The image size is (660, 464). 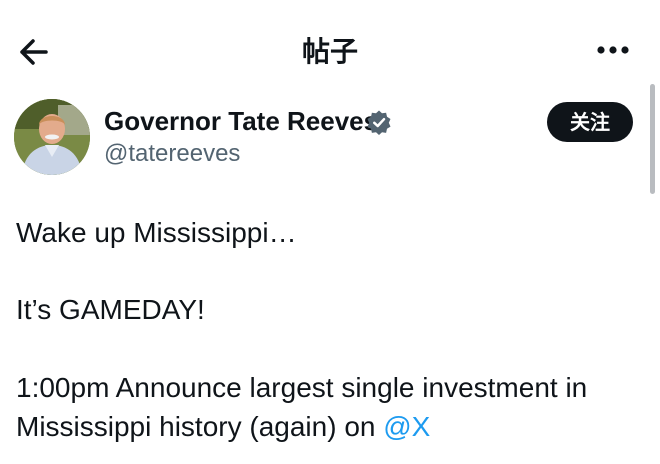 I want to click on tweet-text-line-4-body: Mississippi history (again) on, so click(x=200, y=426).